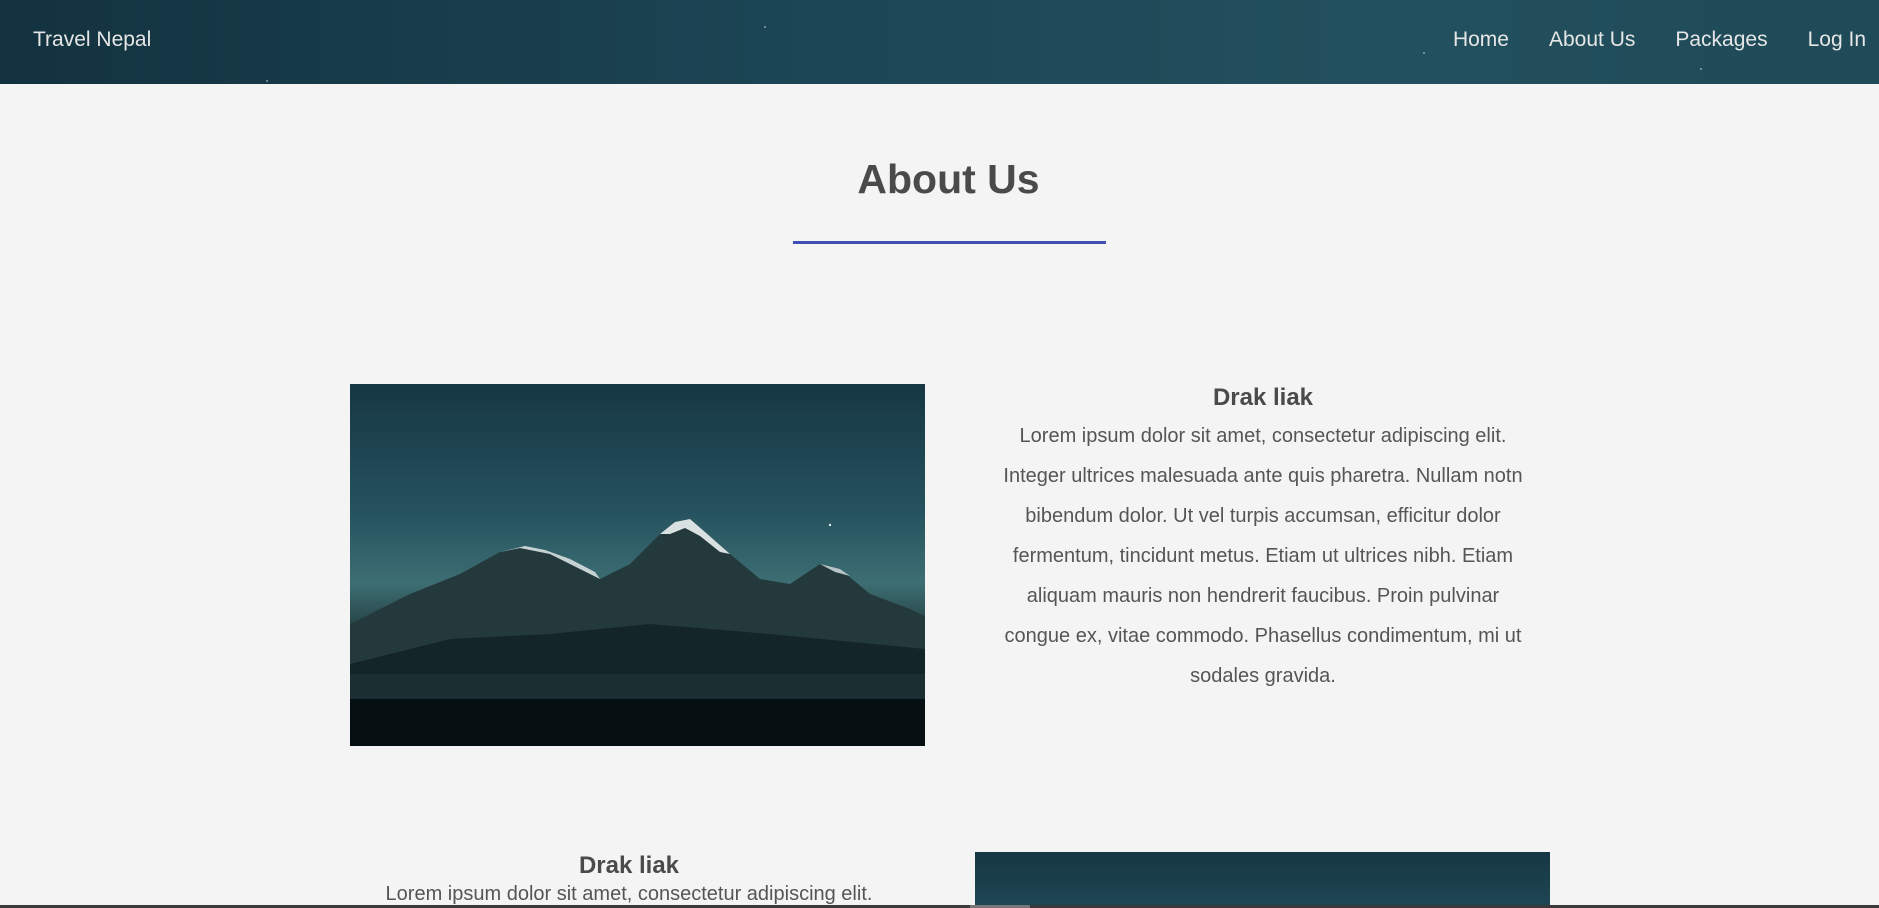  I want to click on brand-logo-text: Travel Nepal, so click(92, 40).